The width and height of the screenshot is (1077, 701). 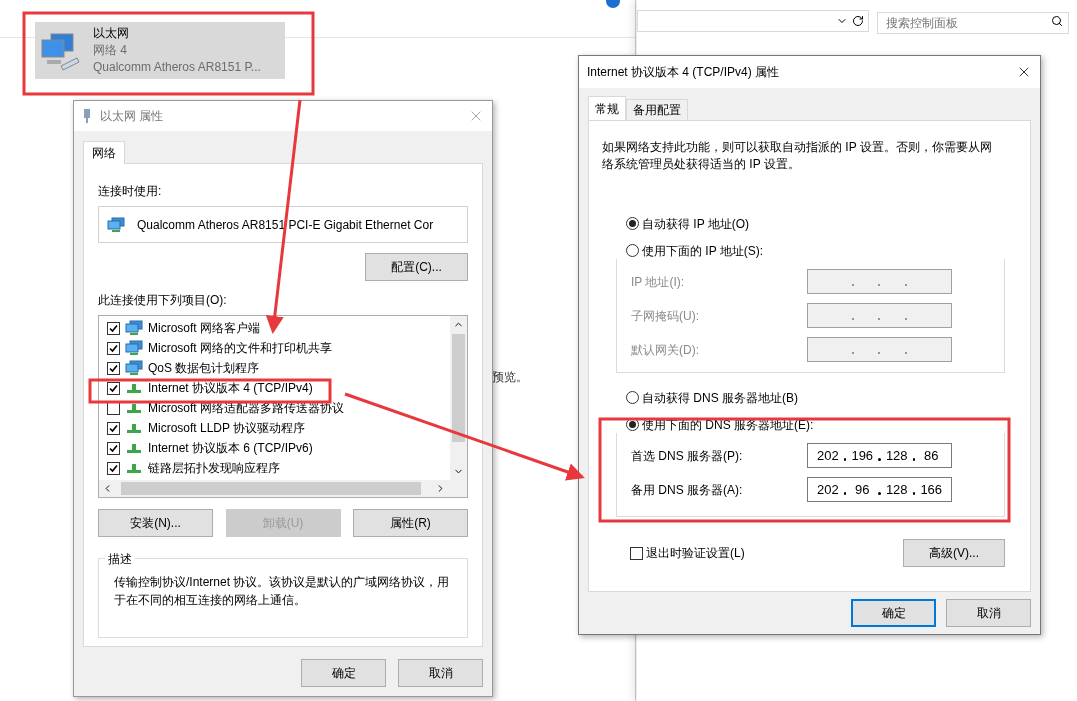 What do you see at coordinates (282, 591) in the screenshot?
I see `description-text: 传输控制协议/Internet 协议。该协议是默认的广域网络协议，用于在不同的相互连接的网络上通信。` at bounding box center [282, 591].